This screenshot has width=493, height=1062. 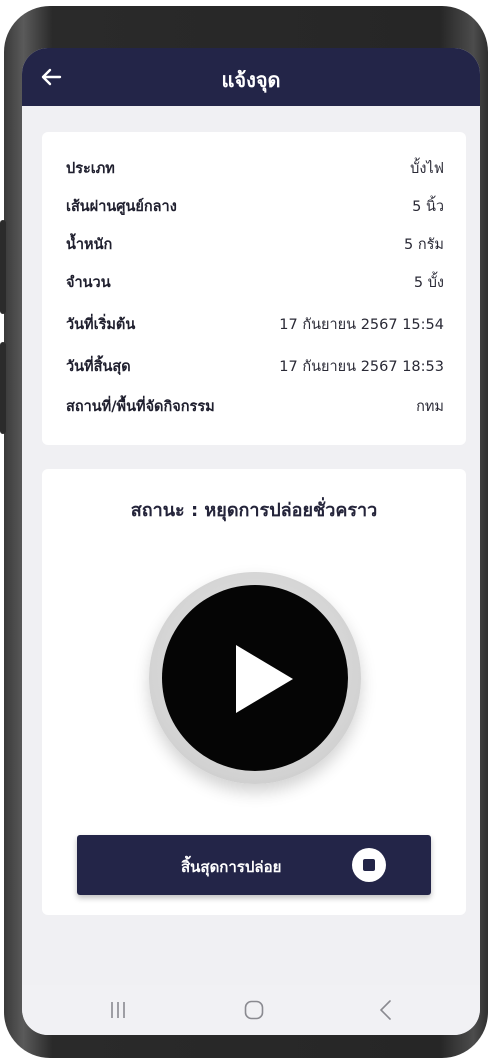 What do you see at coordinates (428, 282) in the screenshot?
I see `info-value: 5 บั้ง` at bounding box center [428, 282].